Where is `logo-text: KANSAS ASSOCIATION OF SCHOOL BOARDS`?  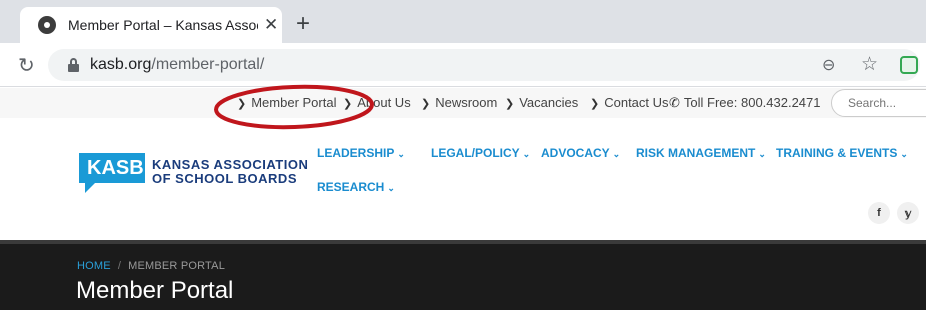
logo-text: KANSAS ASSOCIATION OF SCHOOL BOARDS is located at coordinates (230, 172).